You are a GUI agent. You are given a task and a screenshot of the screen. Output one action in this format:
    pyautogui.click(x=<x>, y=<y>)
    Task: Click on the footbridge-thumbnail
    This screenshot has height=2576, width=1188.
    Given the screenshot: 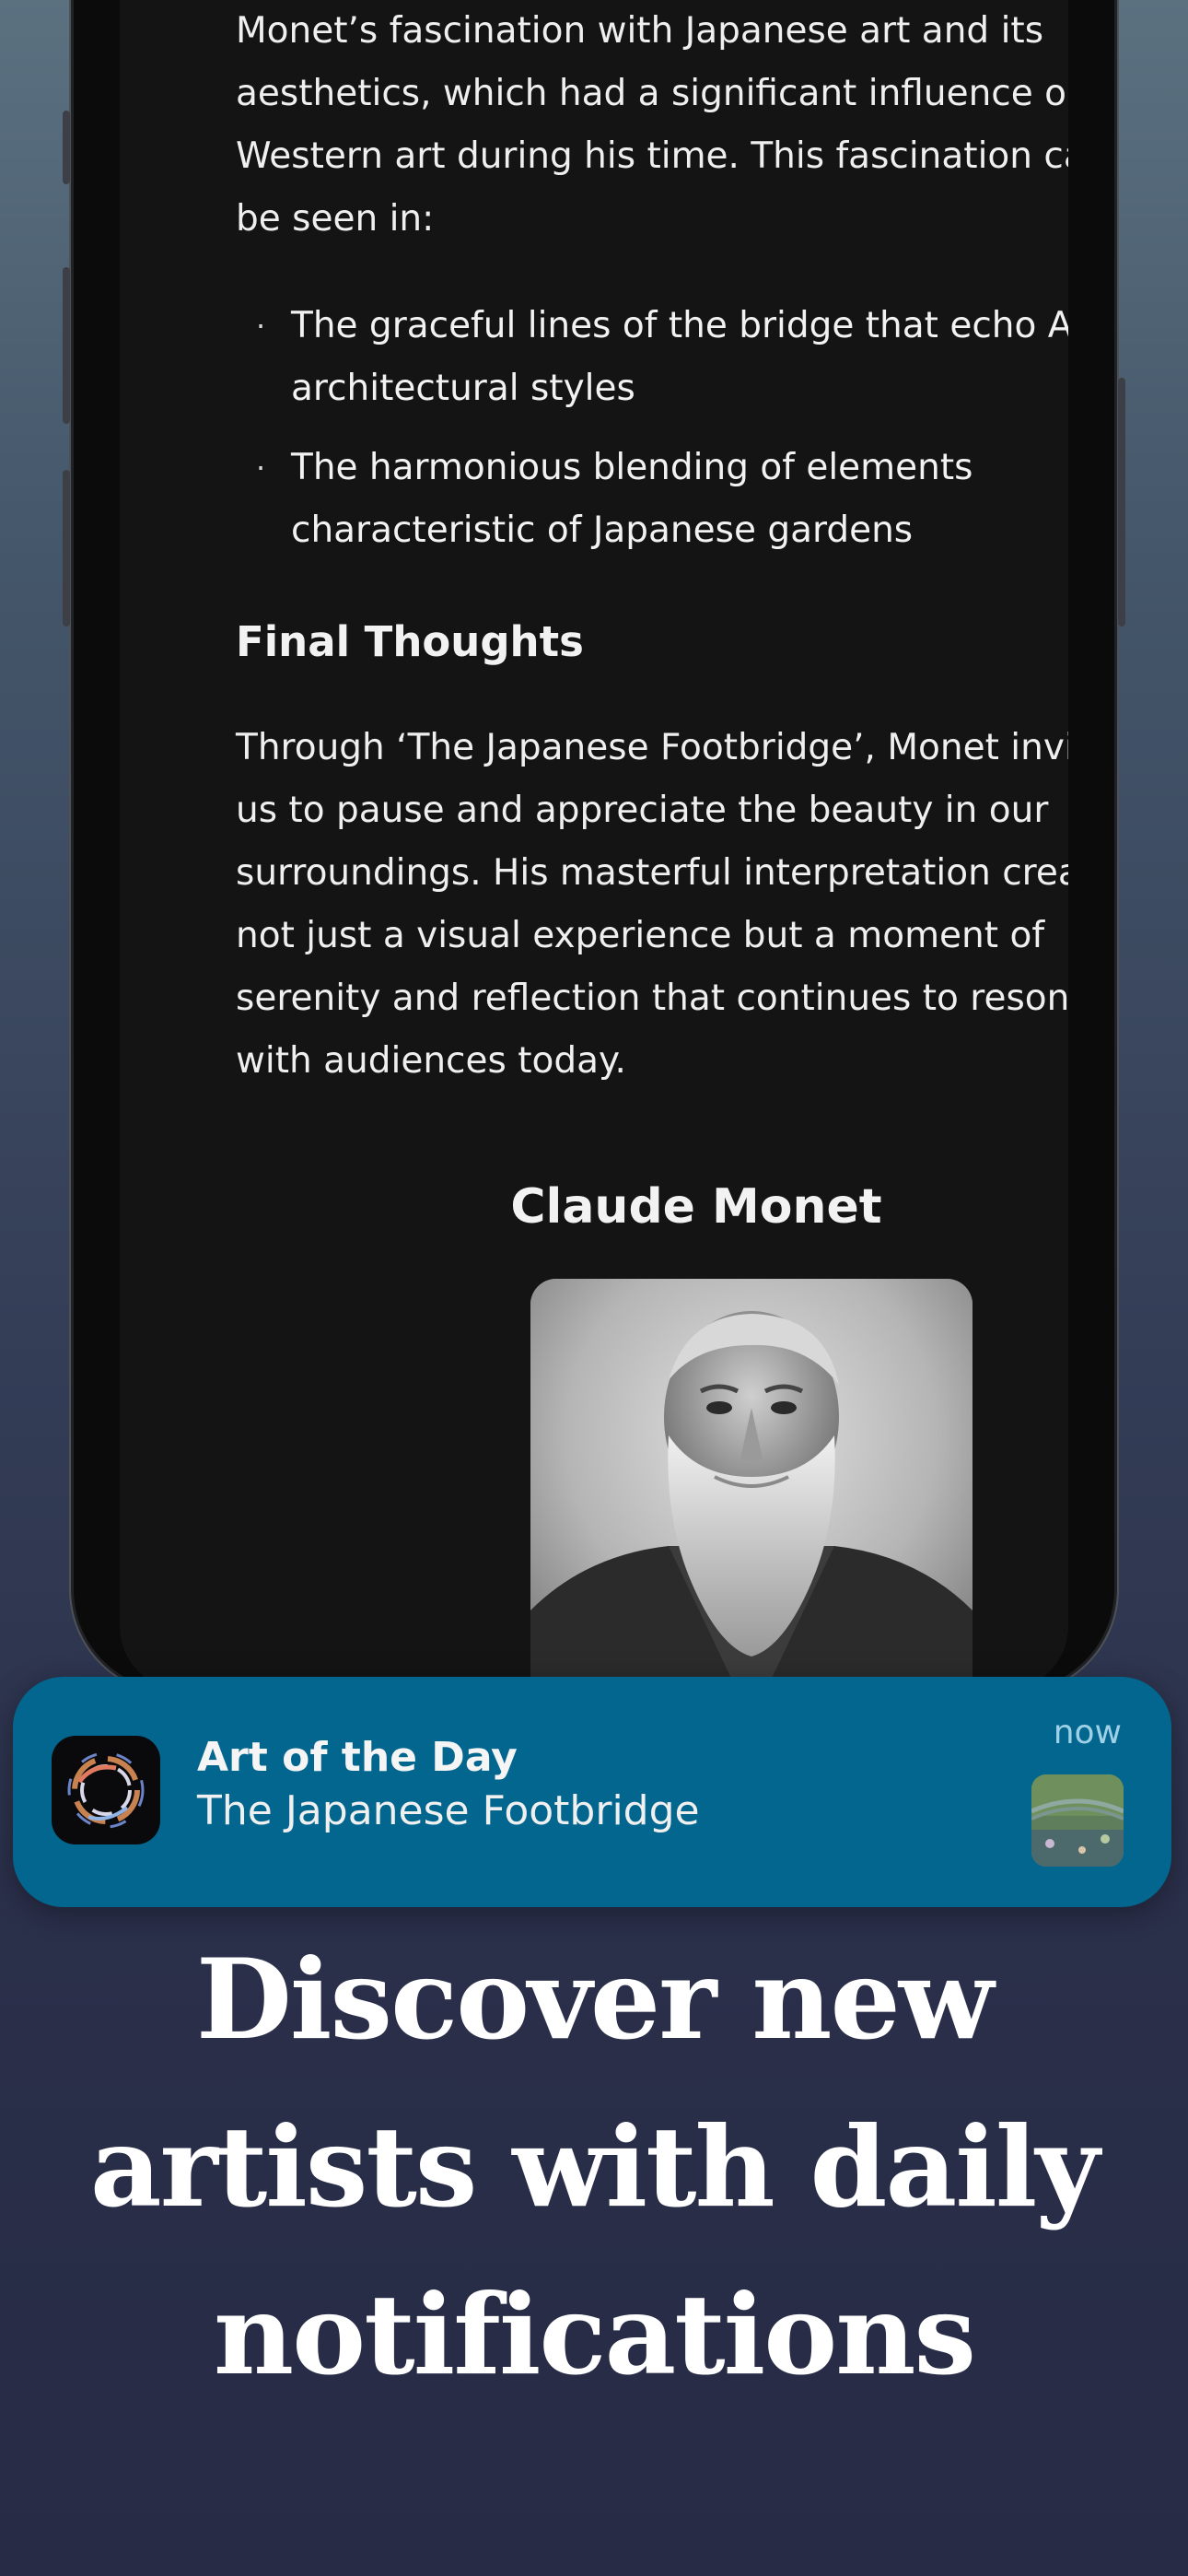 What is the action you would take?
    pyautogui.click(x=1077, y=1820)
    